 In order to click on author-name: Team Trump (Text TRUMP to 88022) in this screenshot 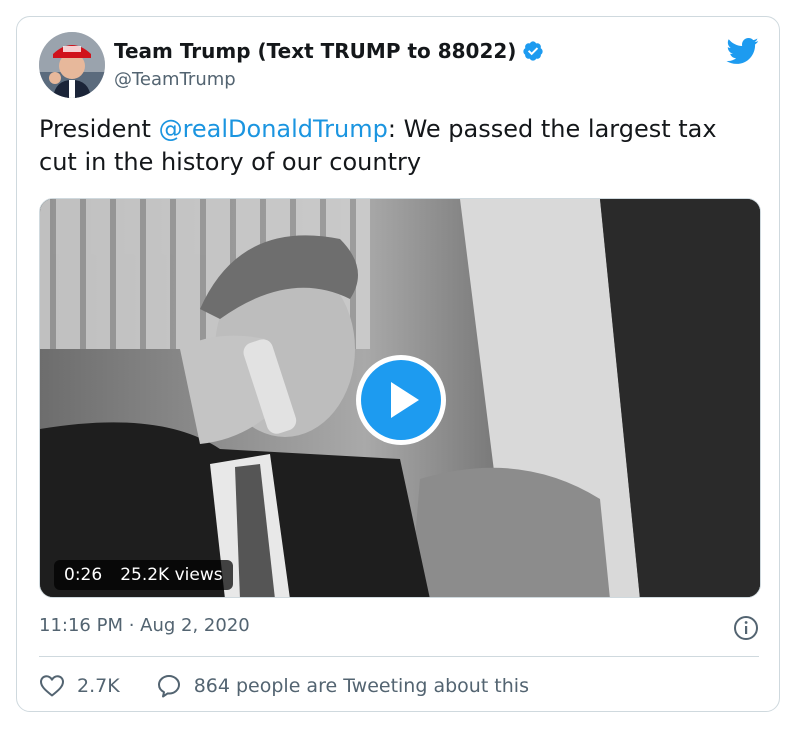, I will do `click(329, 51)`.